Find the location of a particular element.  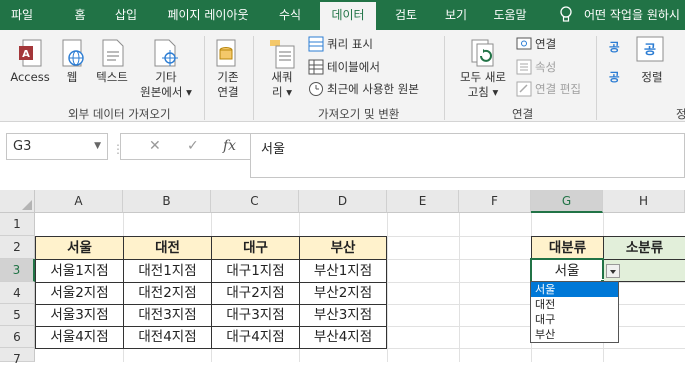

existing-connections-icon is located at coordinates (227, 54).